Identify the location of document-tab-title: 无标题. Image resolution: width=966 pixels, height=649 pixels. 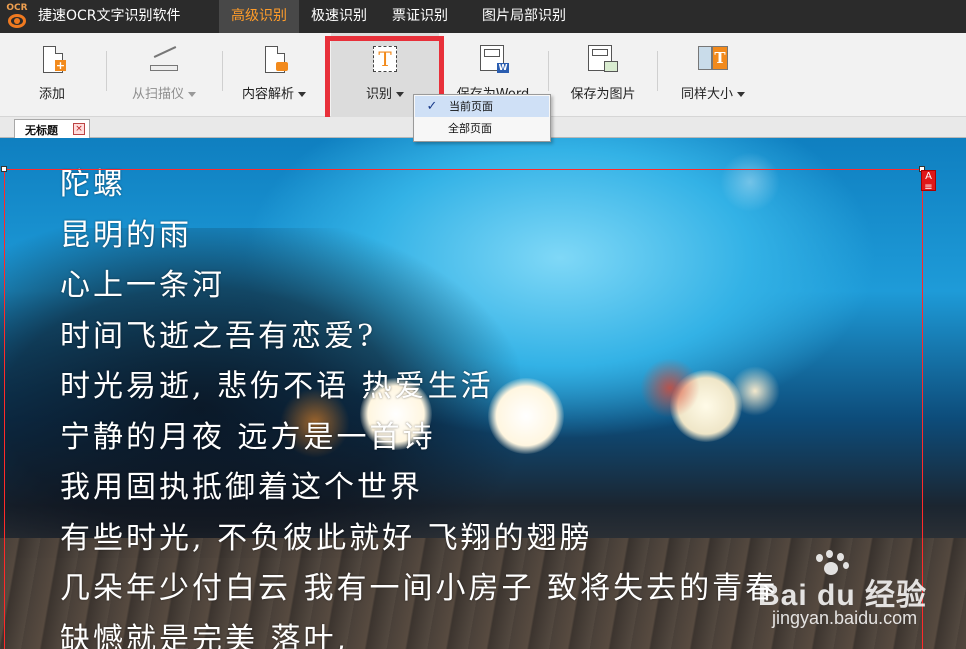
(41, 130).